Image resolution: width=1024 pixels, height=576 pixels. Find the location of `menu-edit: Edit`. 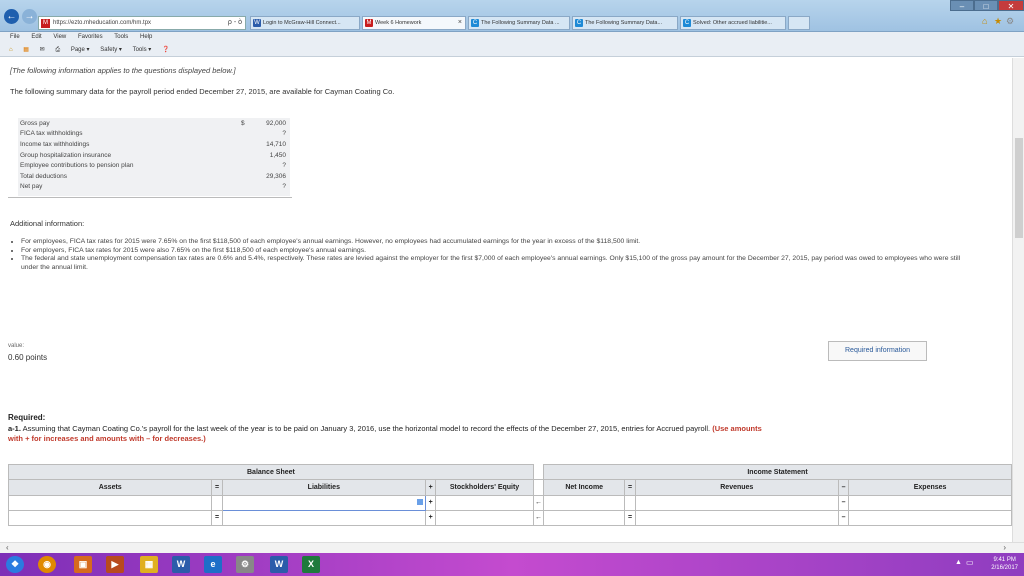

menu-edit: Edit is located at coordinates (36, 37).